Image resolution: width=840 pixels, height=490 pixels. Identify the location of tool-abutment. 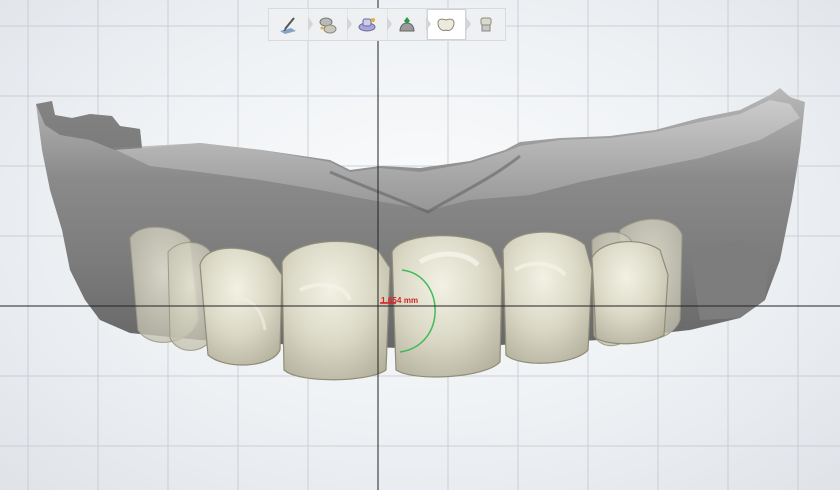
(486, 24).